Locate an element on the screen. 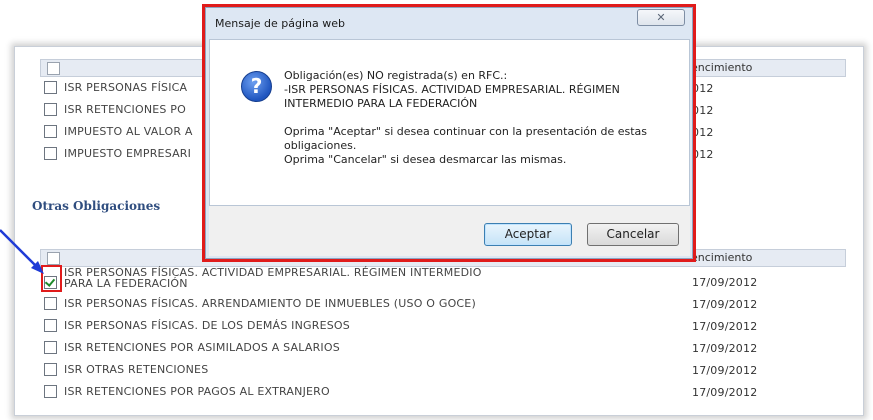 The width and height of the screenshot is (873, 420). message-line: Obligación(es) NO registrada(s) en RFC.: is located at coordinates (396, 75).